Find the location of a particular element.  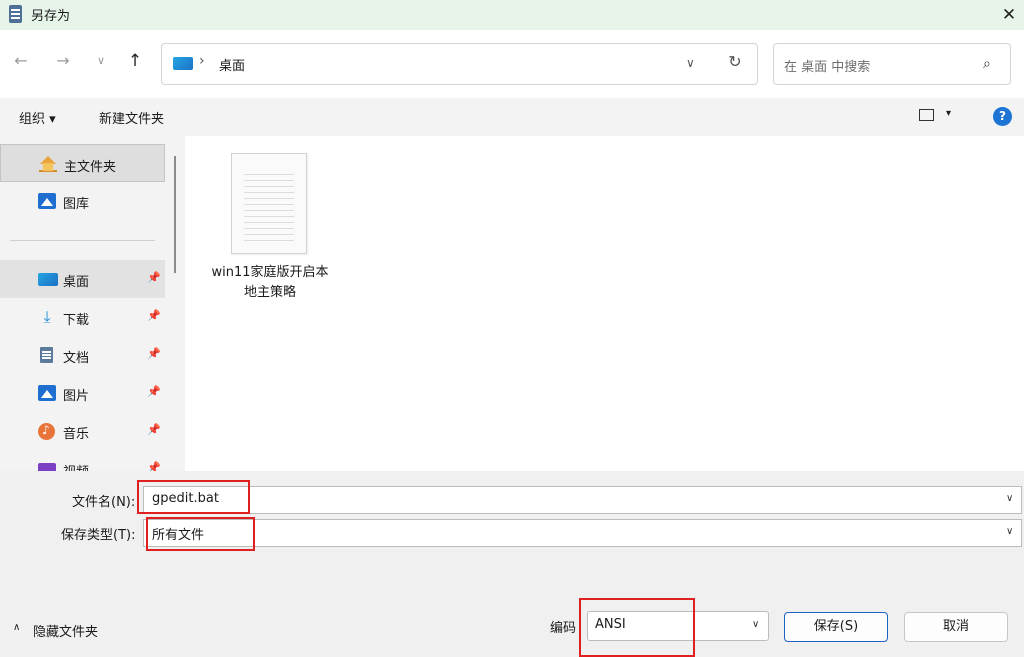

refresh-icon: ↻ is located at coordinates (735, 62).